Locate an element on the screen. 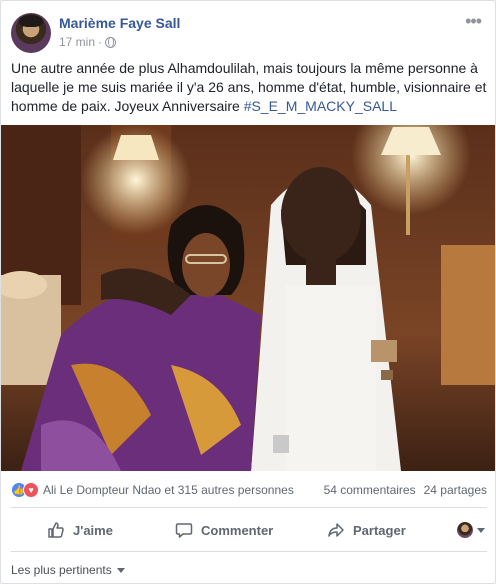 This screenshot has width=496, height=584. post-time: 17 min is located at coordinates (77, 42).